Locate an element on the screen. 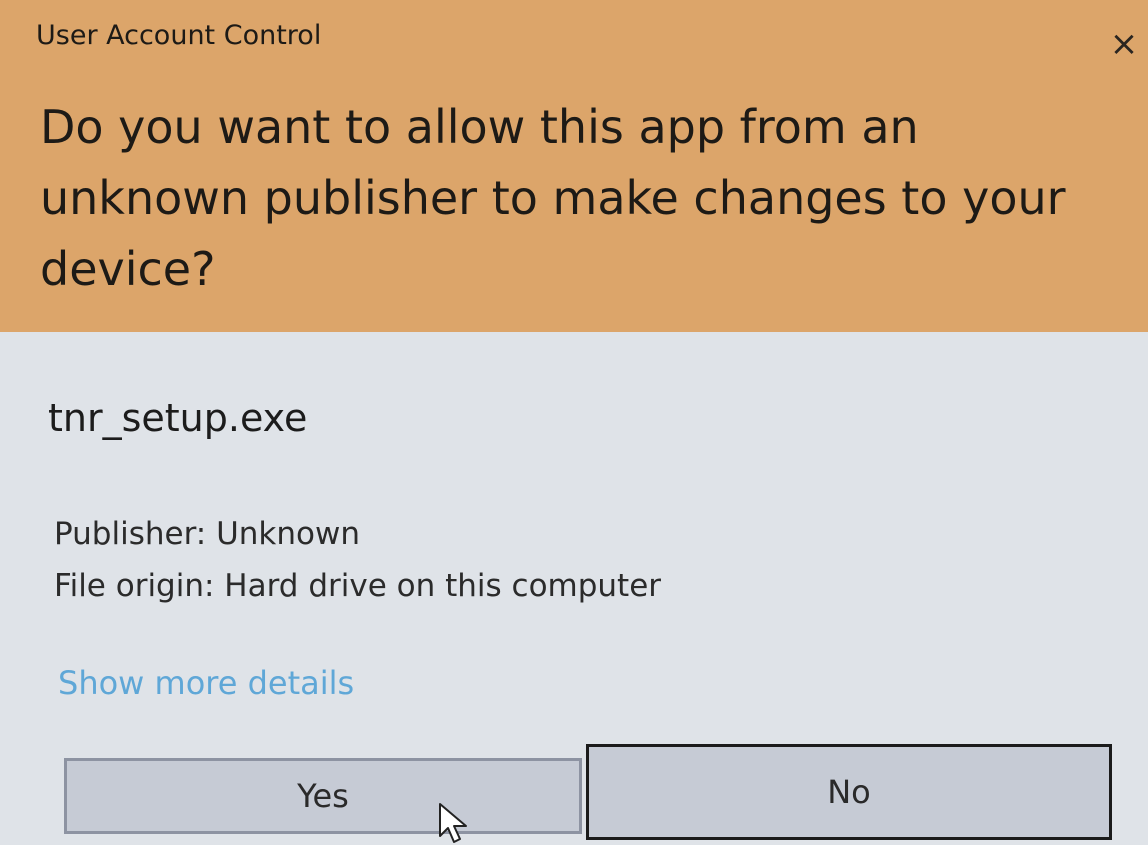 The width and height of the screenshot is (1148, 845). mouse-pointer-icon is located at coordinates (453, 823).